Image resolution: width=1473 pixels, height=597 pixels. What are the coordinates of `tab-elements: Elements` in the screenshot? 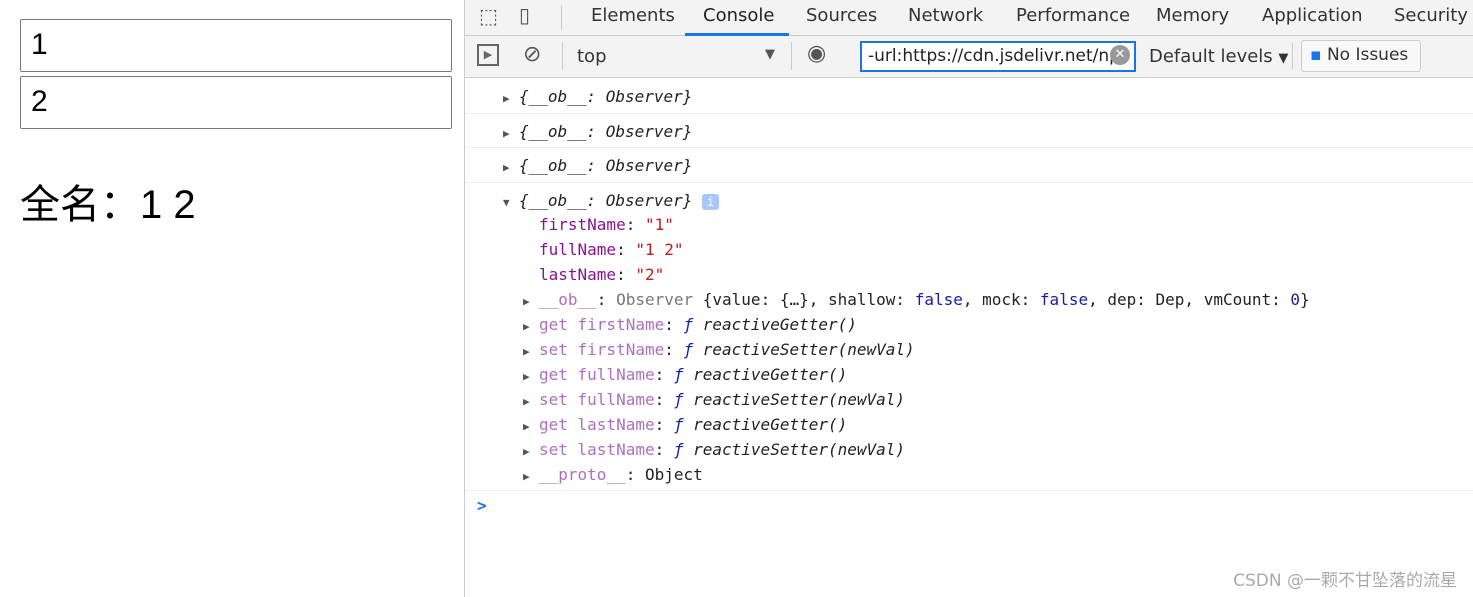 It's located at (633, 15).